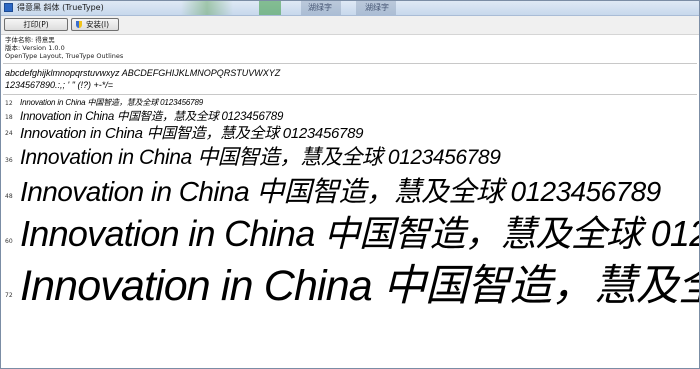  Describe the element at coordinates (9, 117) in the screenshot. I see `size-label: 18` at that location.